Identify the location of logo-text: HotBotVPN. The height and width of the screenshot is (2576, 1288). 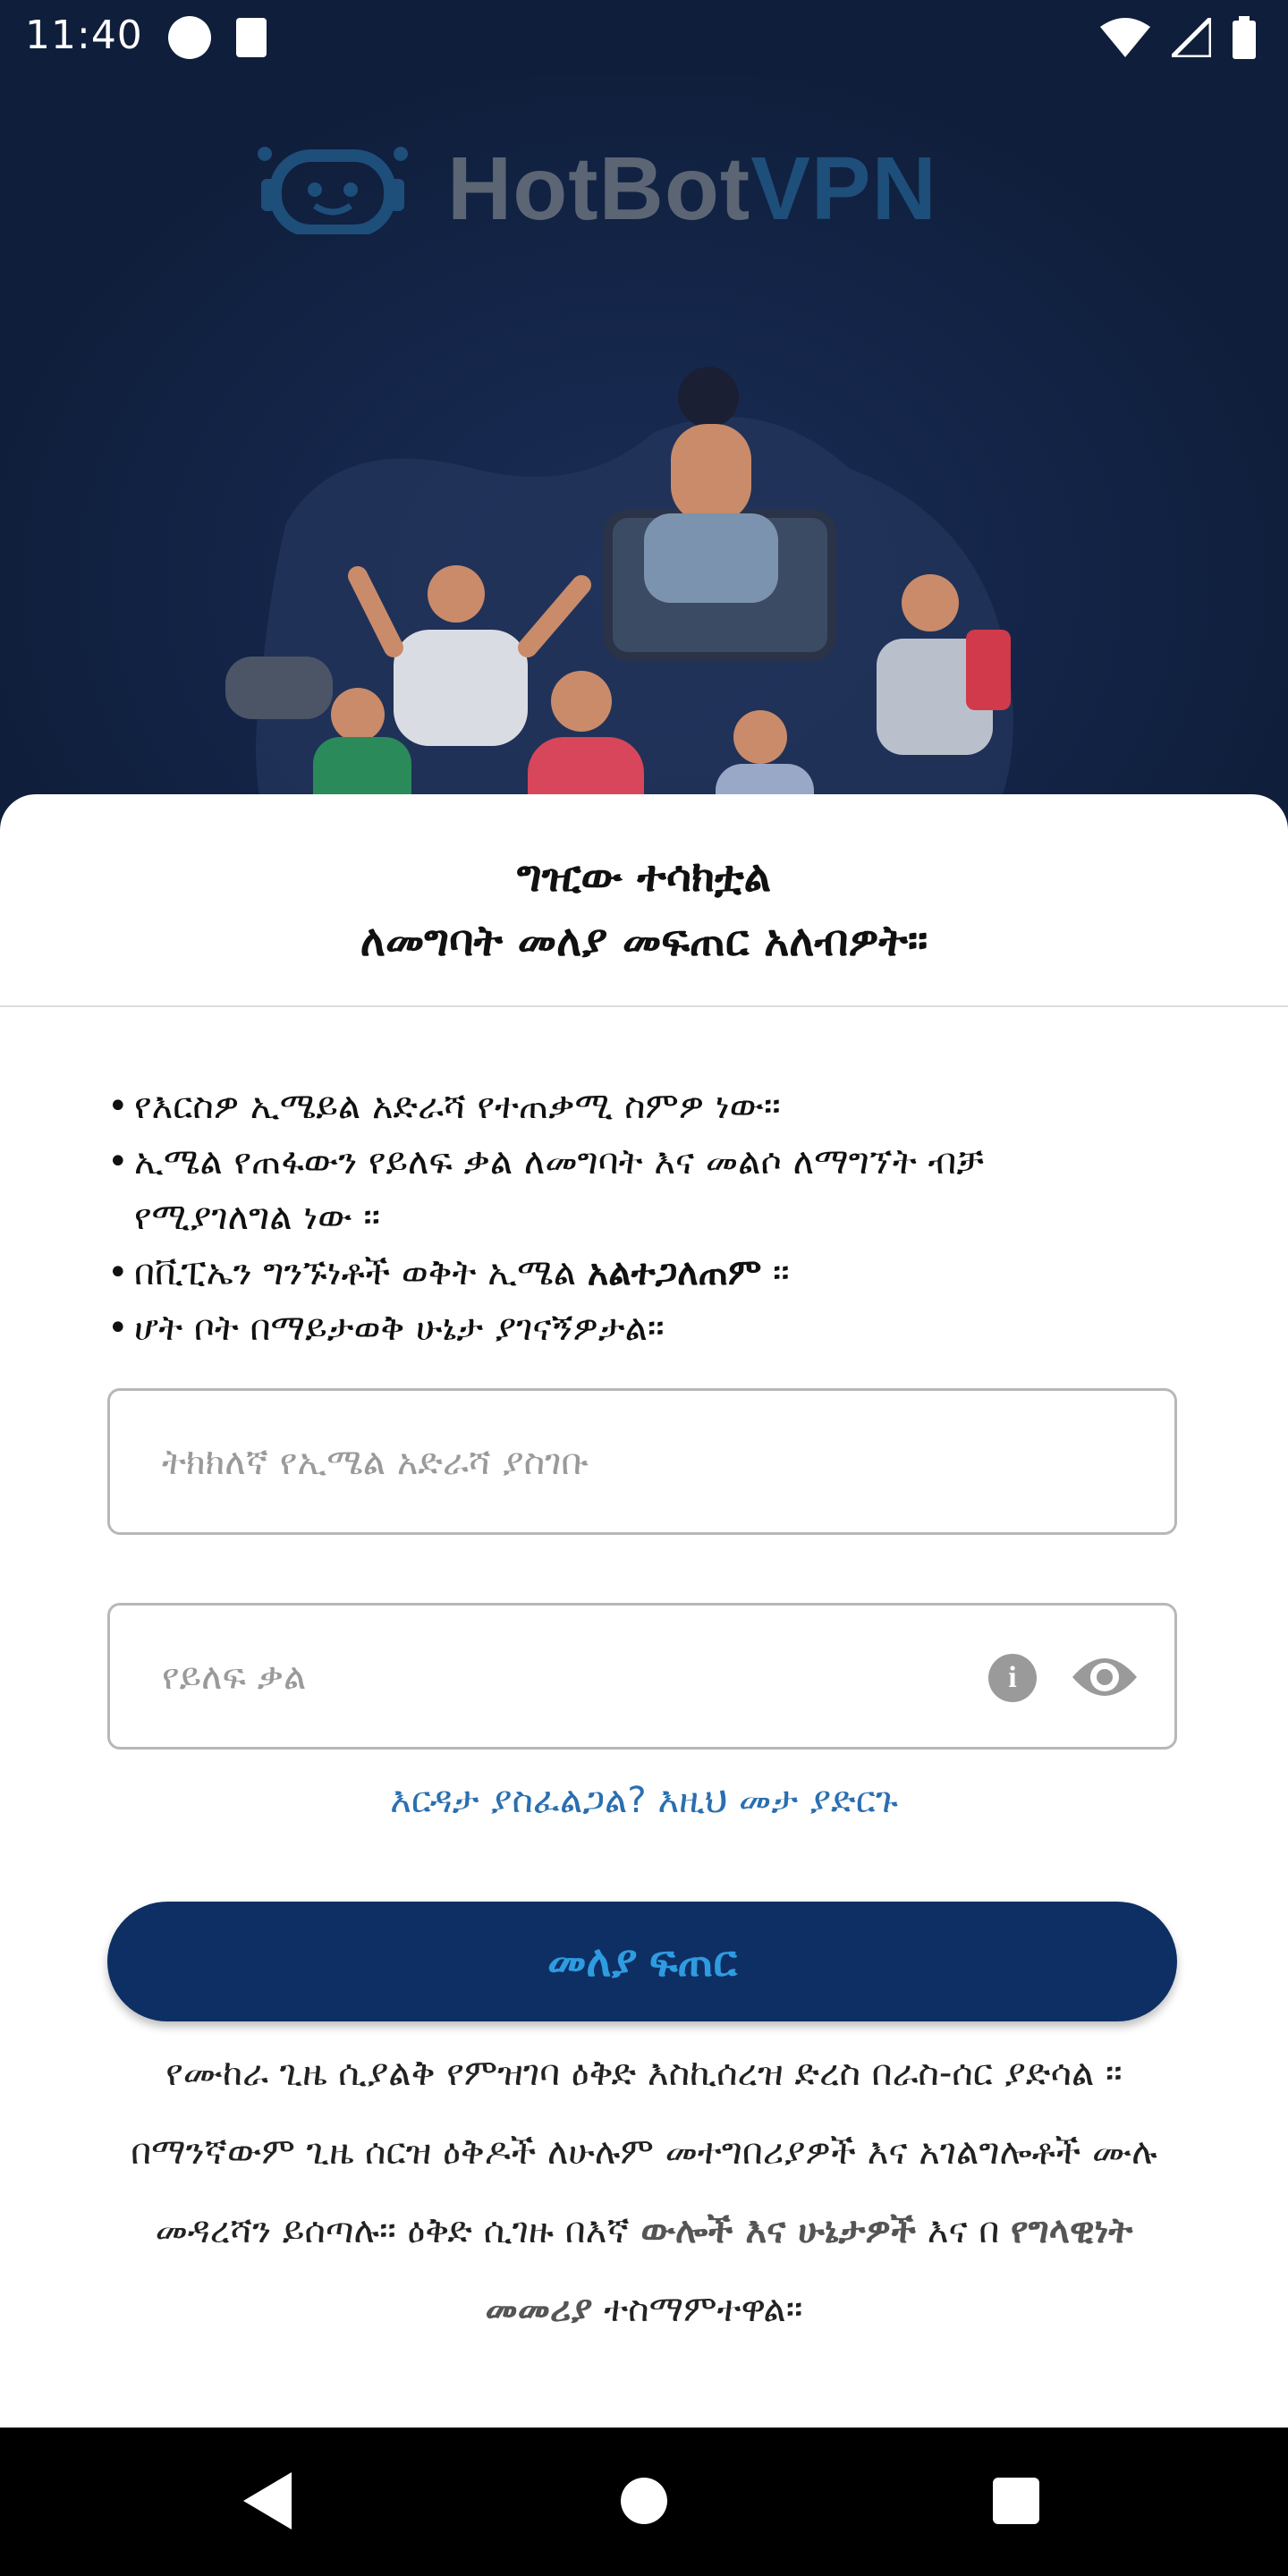
(692, 189).